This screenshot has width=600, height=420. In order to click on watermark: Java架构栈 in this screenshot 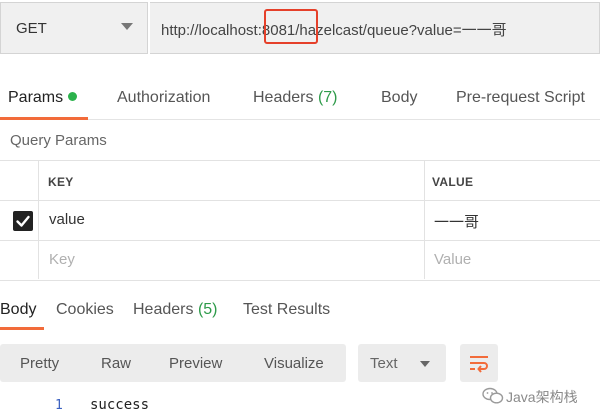, I will do `click(540, 396)`.